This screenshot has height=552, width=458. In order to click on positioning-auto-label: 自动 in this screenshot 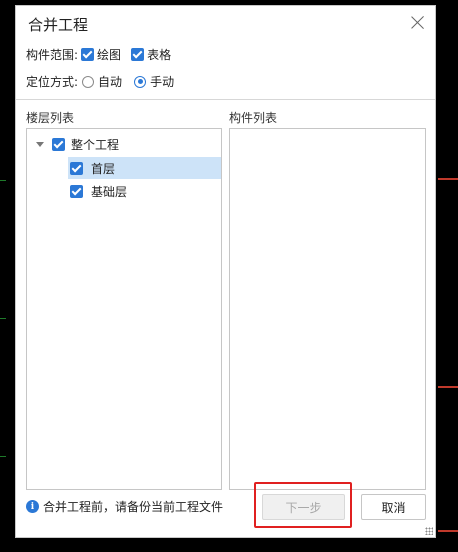, I will do `click(110, 81)`.